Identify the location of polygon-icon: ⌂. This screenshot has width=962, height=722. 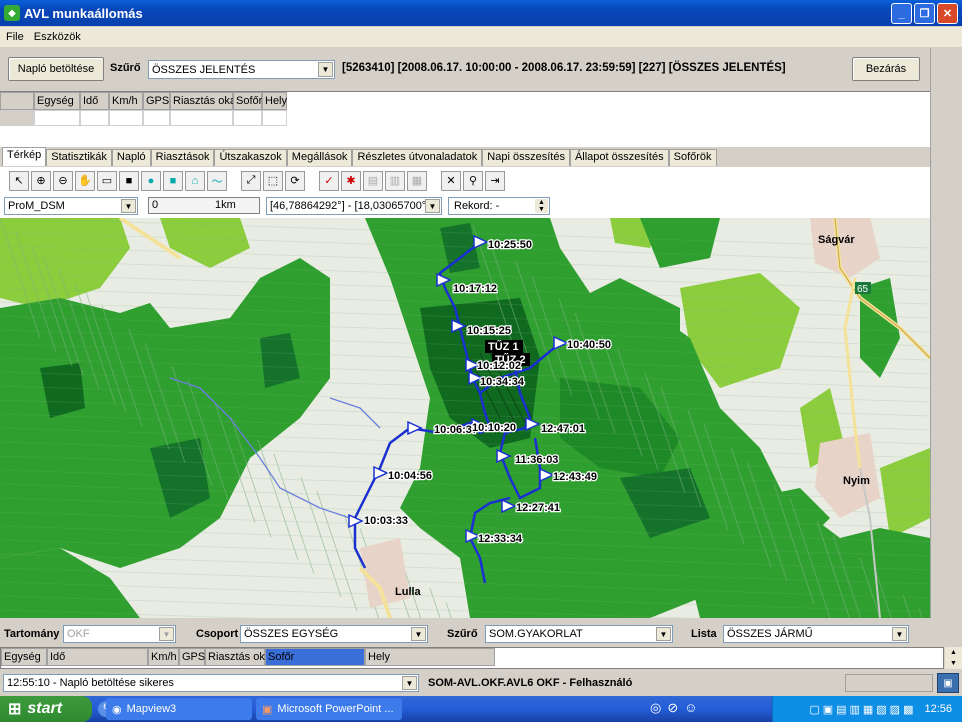
(195, 180).